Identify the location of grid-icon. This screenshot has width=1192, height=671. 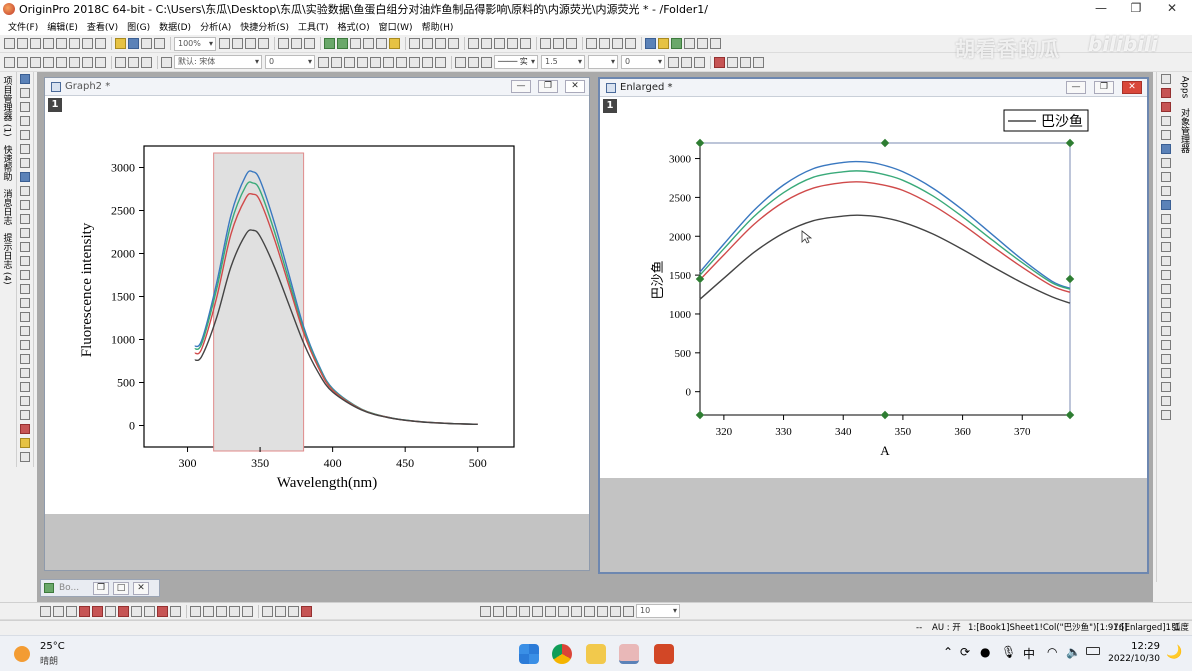
(673, 62).